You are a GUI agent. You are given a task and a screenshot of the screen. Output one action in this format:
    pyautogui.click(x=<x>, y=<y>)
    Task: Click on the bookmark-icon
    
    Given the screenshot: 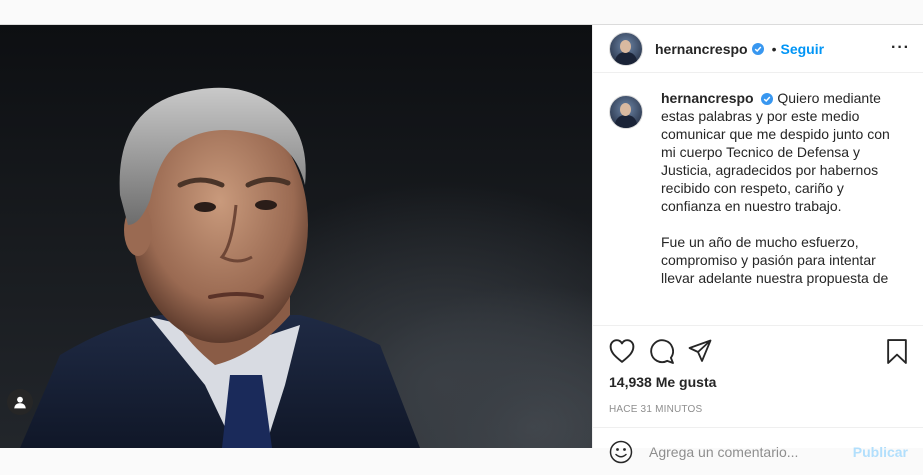 What is the action you would take?
    pyautogui.click(x=897, y=351)
    